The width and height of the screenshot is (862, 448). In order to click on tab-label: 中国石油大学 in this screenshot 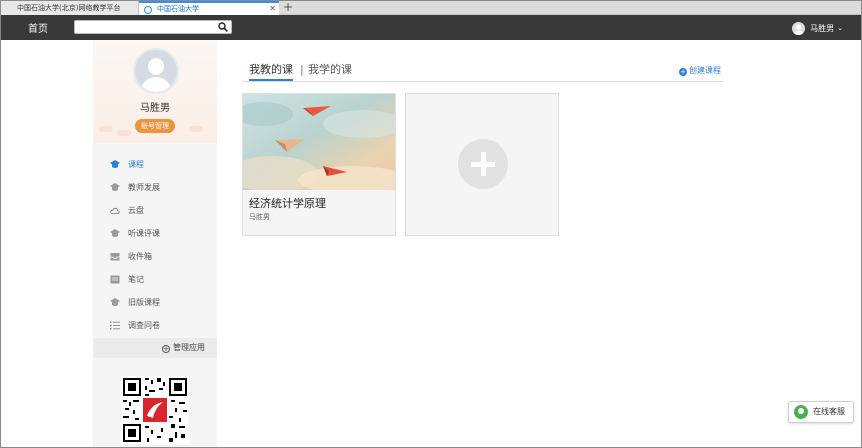, I will do `click(178, 9)`.